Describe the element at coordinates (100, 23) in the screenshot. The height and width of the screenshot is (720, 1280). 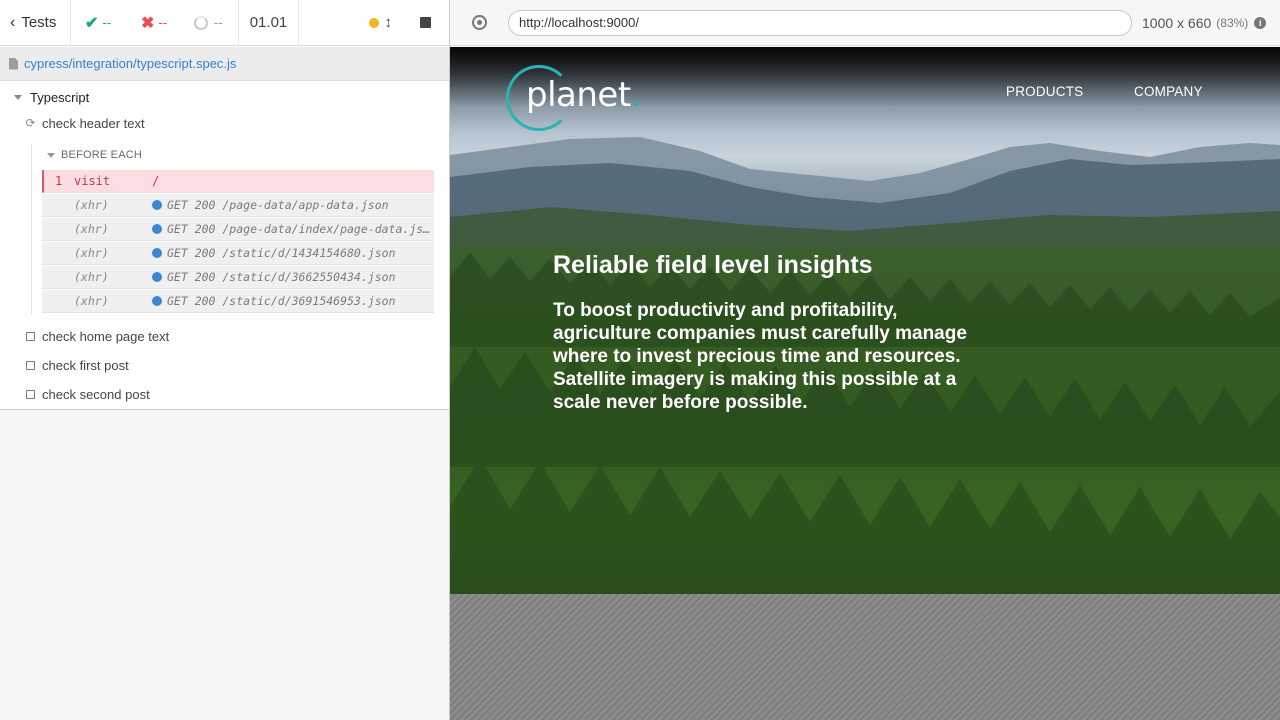
I see `passed-count: ✔ --` at that location.